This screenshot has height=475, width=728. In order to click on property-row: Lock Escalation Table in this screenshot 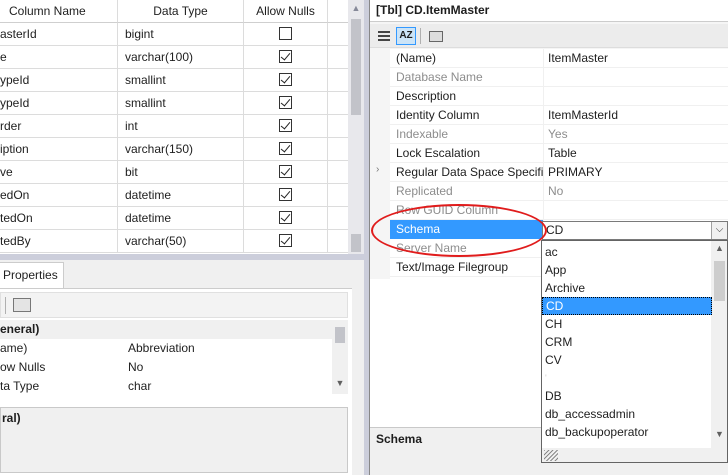, I will do `click(559, 153)`.